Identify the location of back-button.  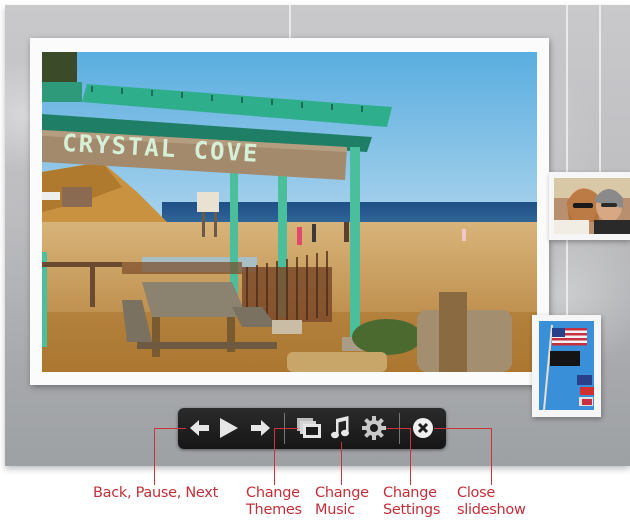
(200, 428).